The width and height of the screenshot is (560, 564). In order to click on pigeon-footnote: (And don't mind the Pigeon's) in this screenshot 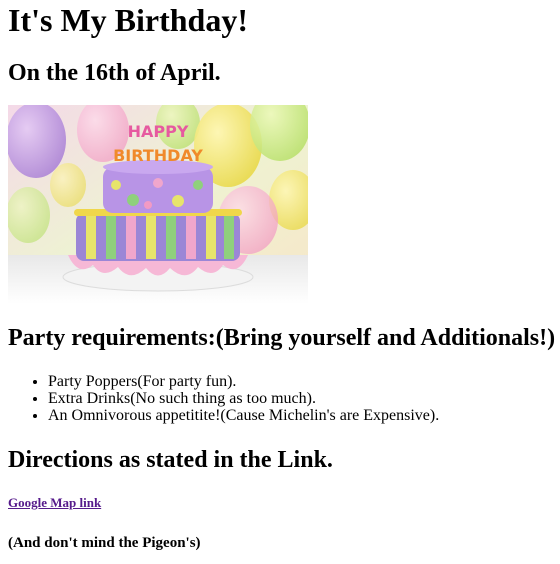, I will do `click(104, 543)`.